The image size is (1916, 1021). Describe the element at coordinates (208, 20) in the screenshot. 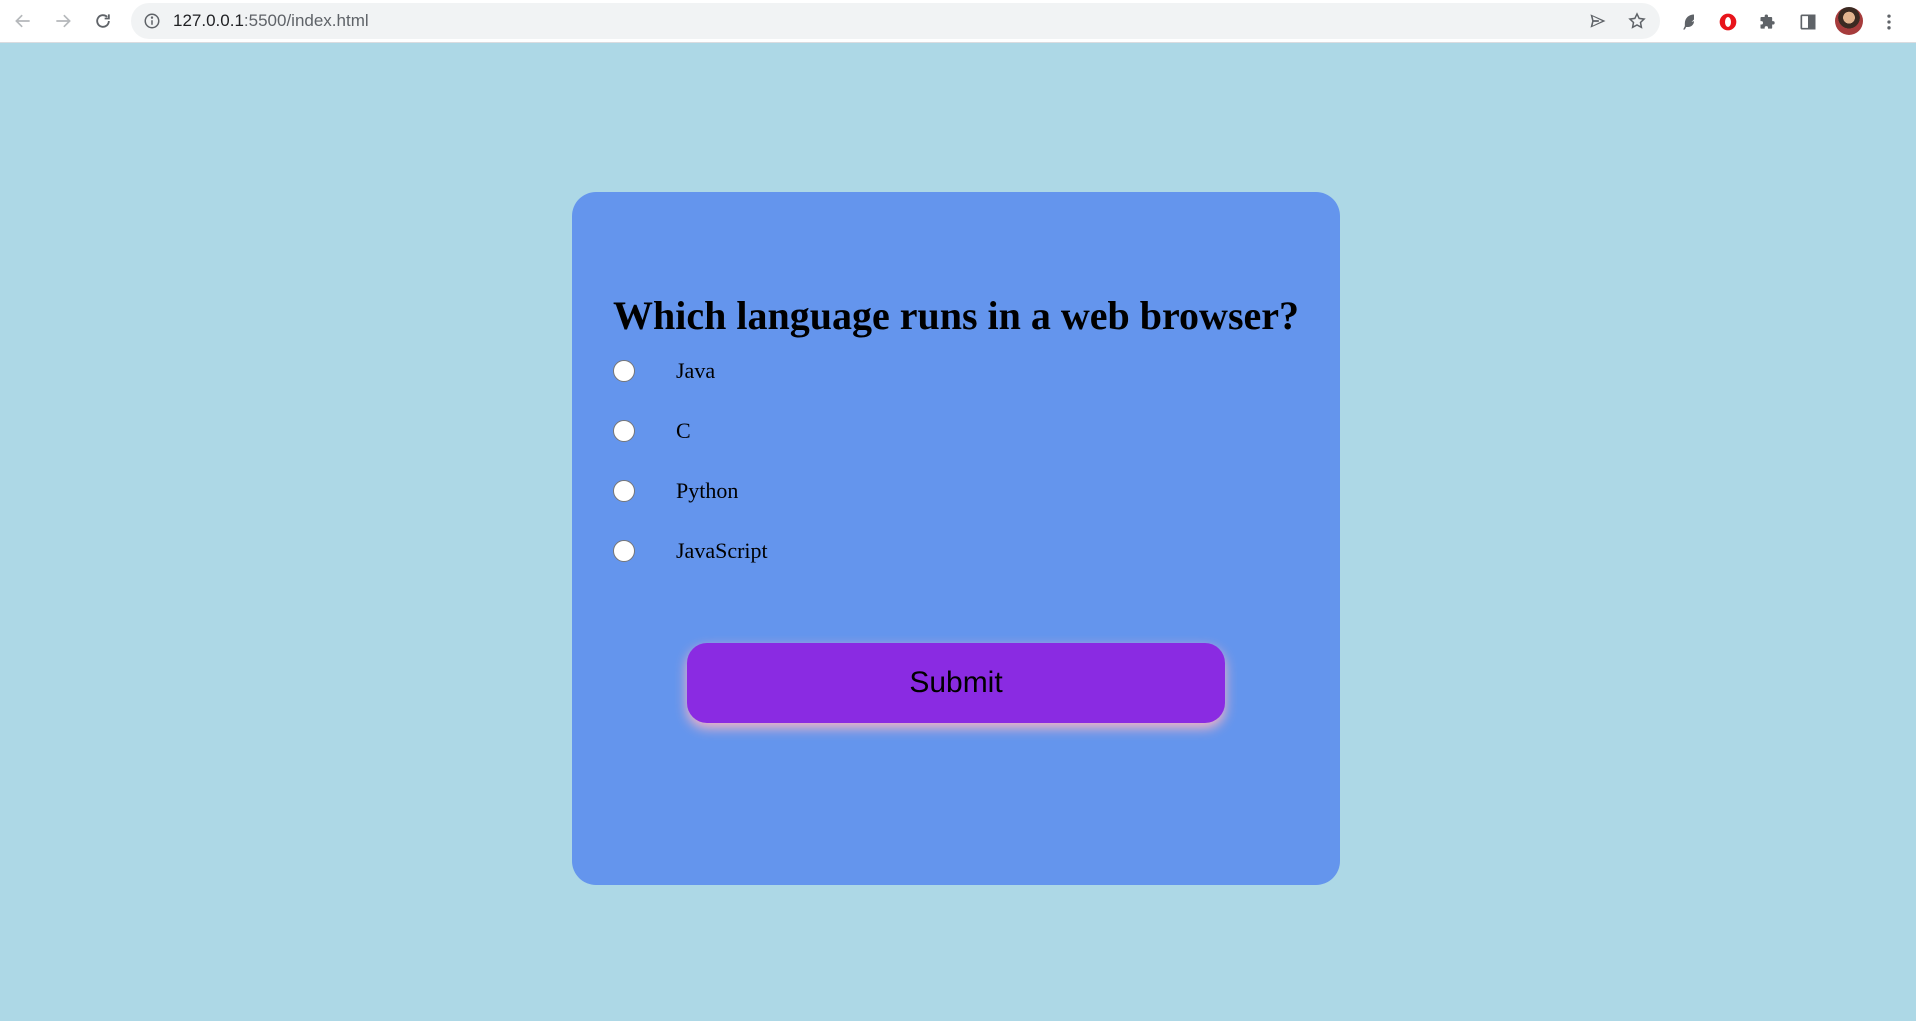

I see `url-host: 127.0.0.1` at that location.